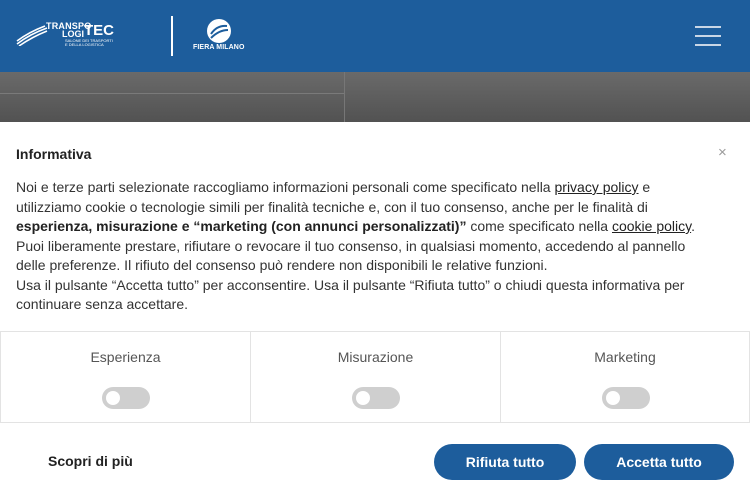  What do you see at coordinates (99, 30) in the screenshot?
I see `logo-tec: TEC` at bounding box center [99, 30].